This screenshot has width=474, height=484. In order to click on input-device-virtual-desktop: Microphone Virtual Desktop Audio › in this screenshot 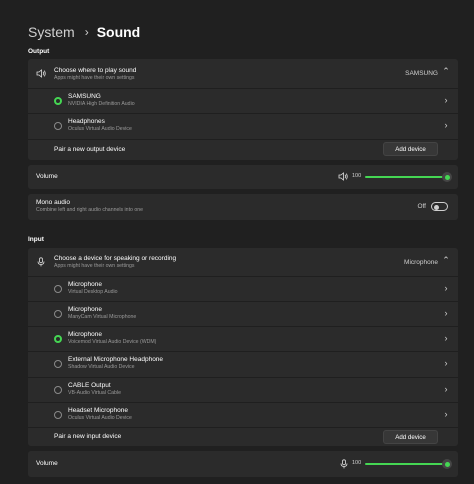, I will do `click(243, 289)`.